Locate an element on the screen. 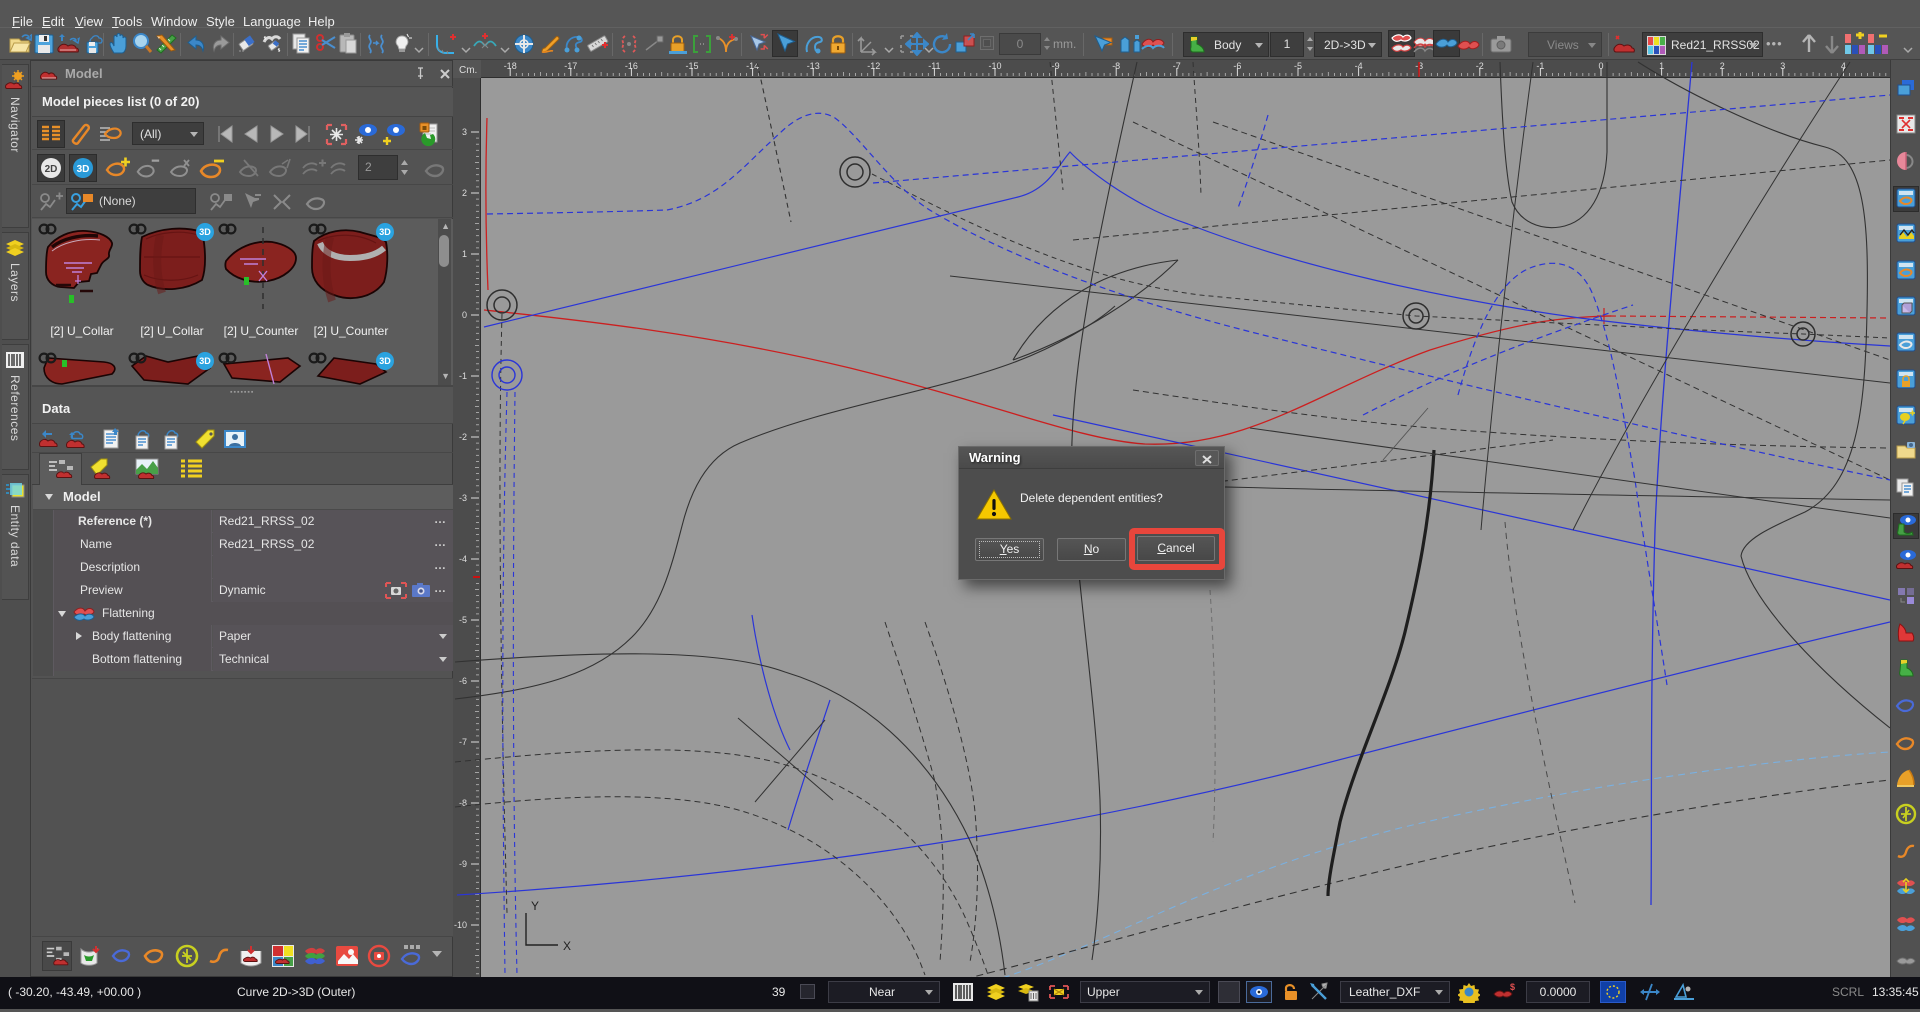  svg-text: 3D is located at coordinates (83, 169).